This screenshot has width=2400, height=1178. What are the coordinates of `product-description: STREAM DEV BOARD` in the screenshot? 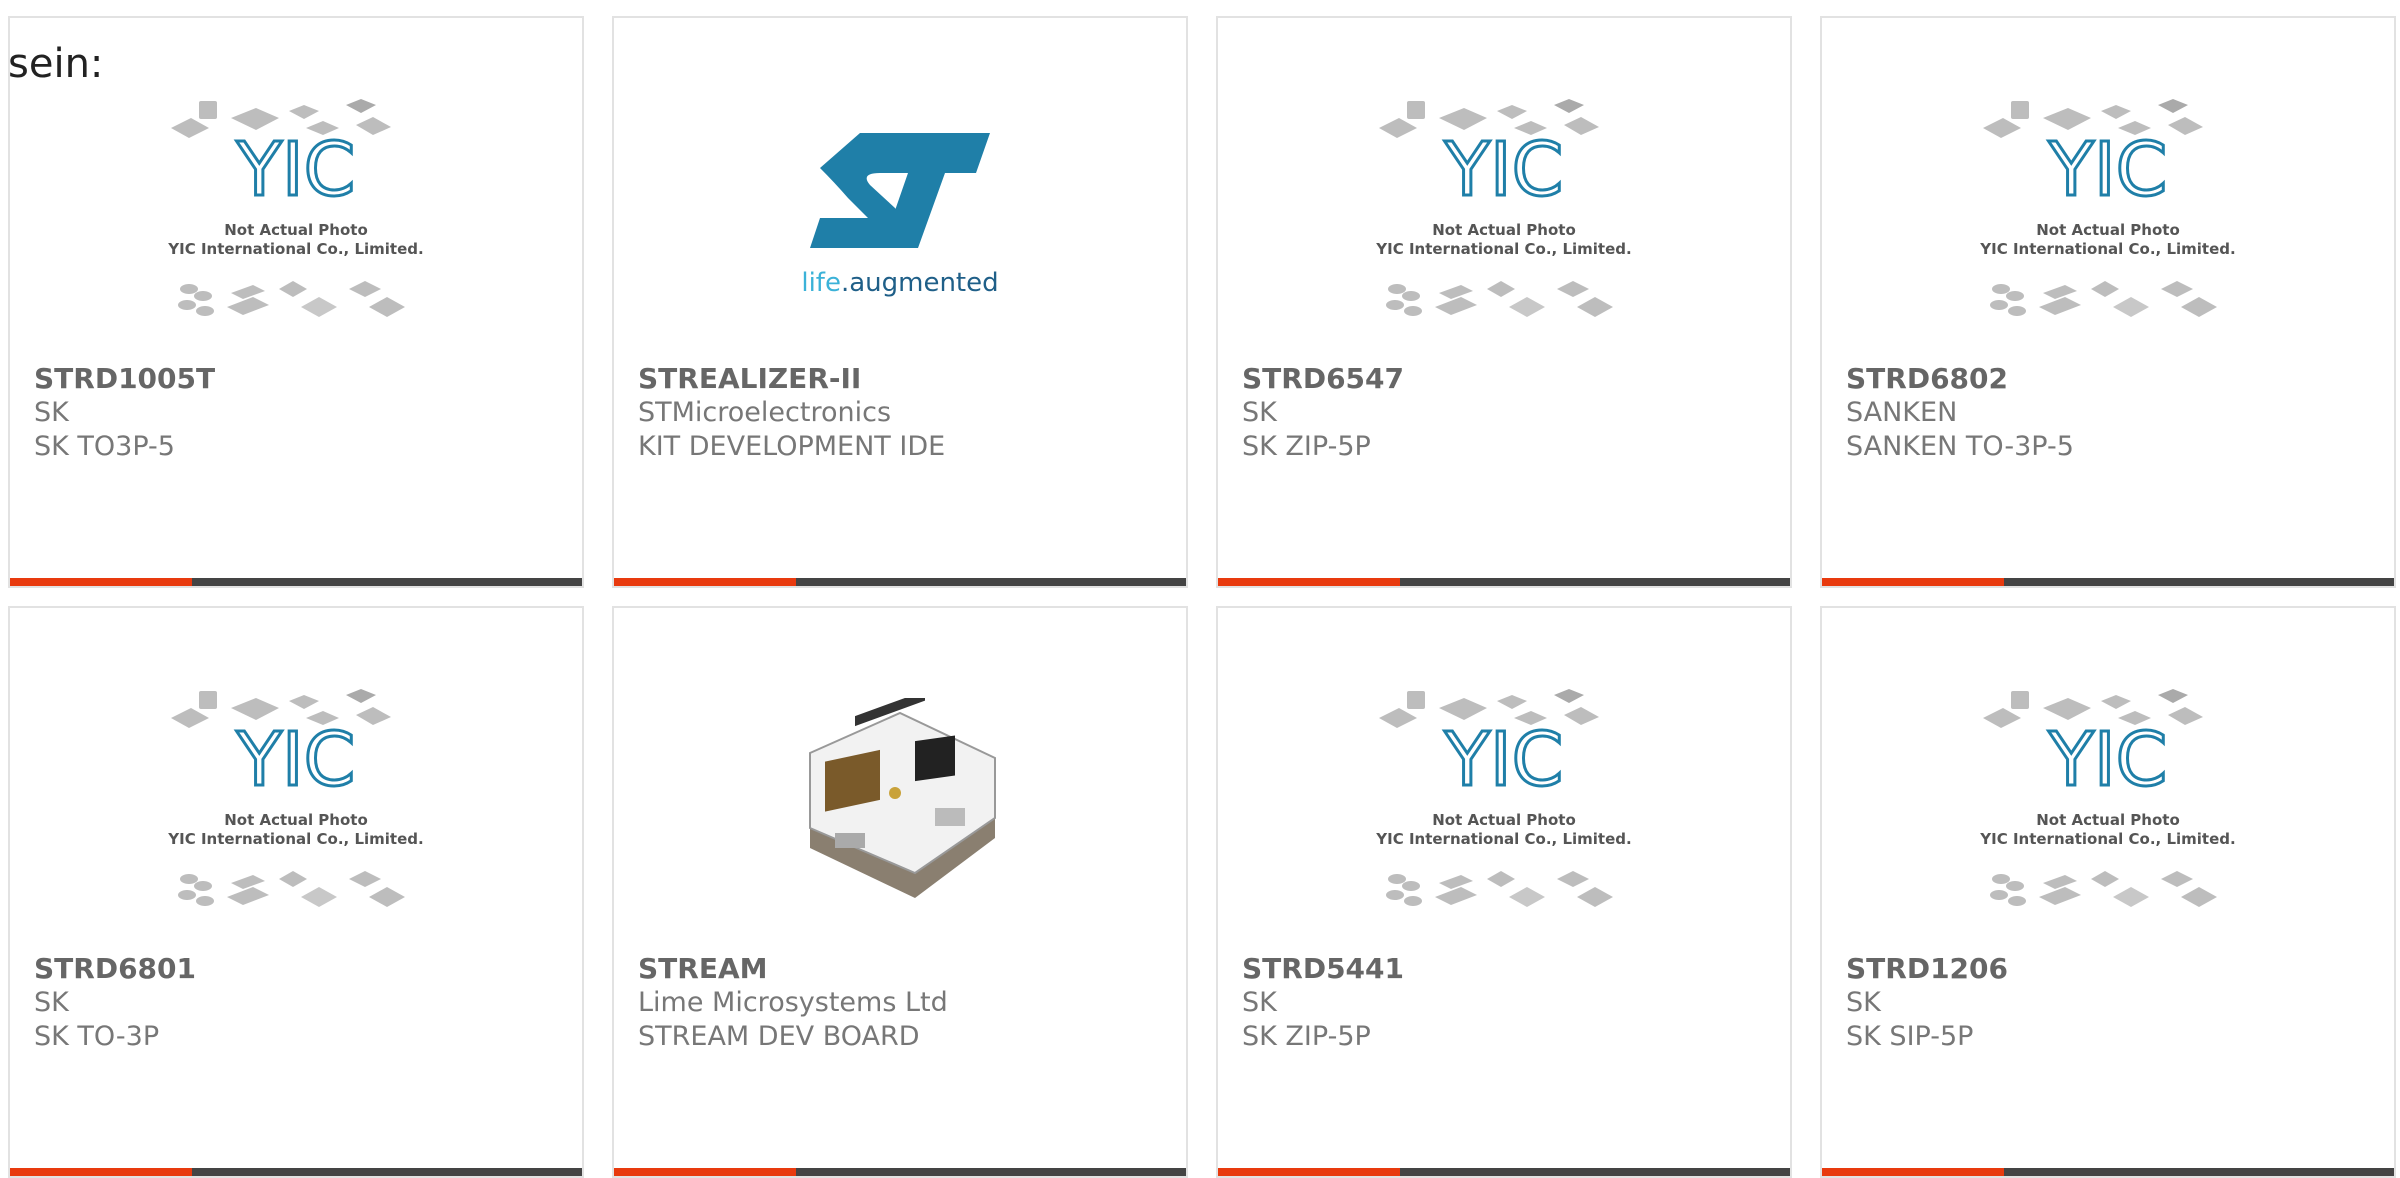 It's located at (779, 1036).